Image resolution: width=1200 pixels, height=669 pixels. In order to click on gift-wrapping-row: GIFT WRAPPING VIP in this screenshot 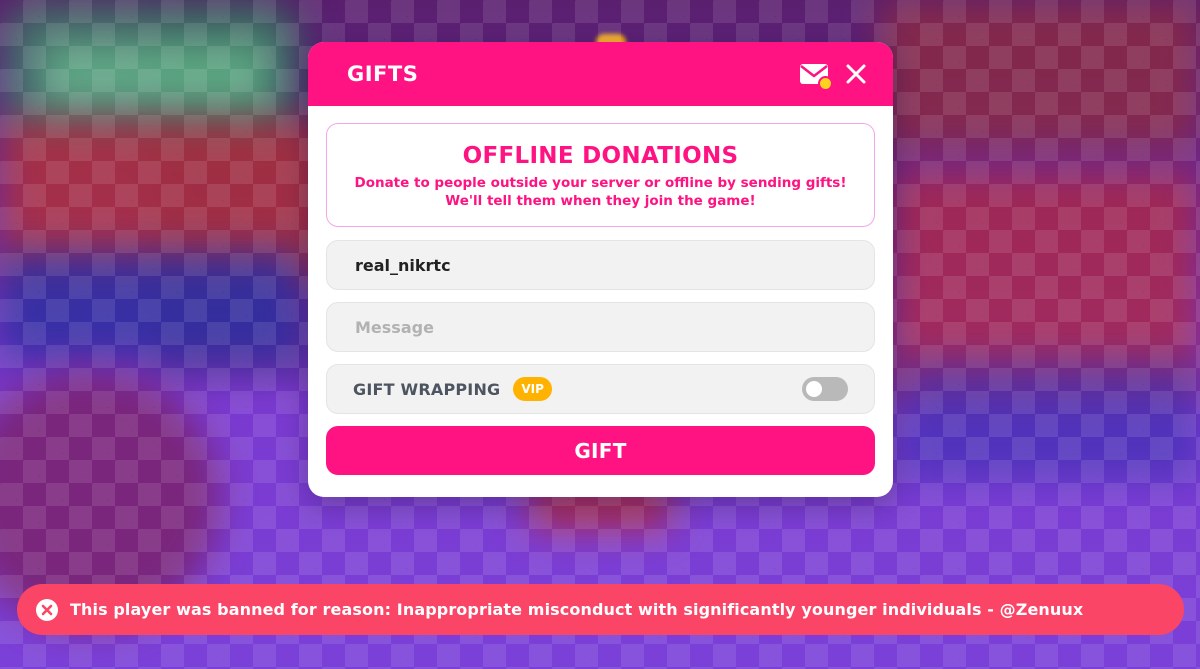, I will do `click(600, 389)`.